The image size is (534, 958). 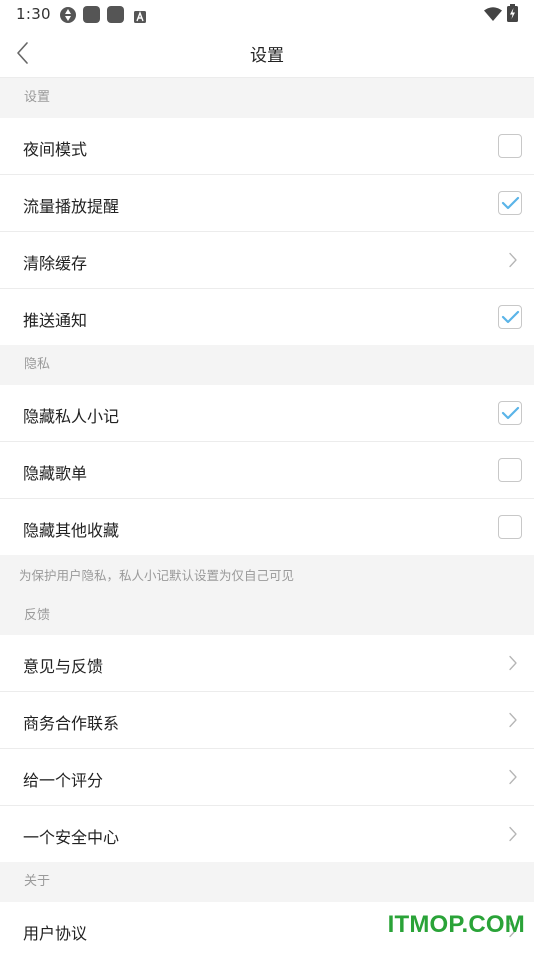 What do you see at coordinates (267, 413) in the screenshot?
I see `row-hide-private-notes: 隐藏私人小记` at bounding box center [267, 413].